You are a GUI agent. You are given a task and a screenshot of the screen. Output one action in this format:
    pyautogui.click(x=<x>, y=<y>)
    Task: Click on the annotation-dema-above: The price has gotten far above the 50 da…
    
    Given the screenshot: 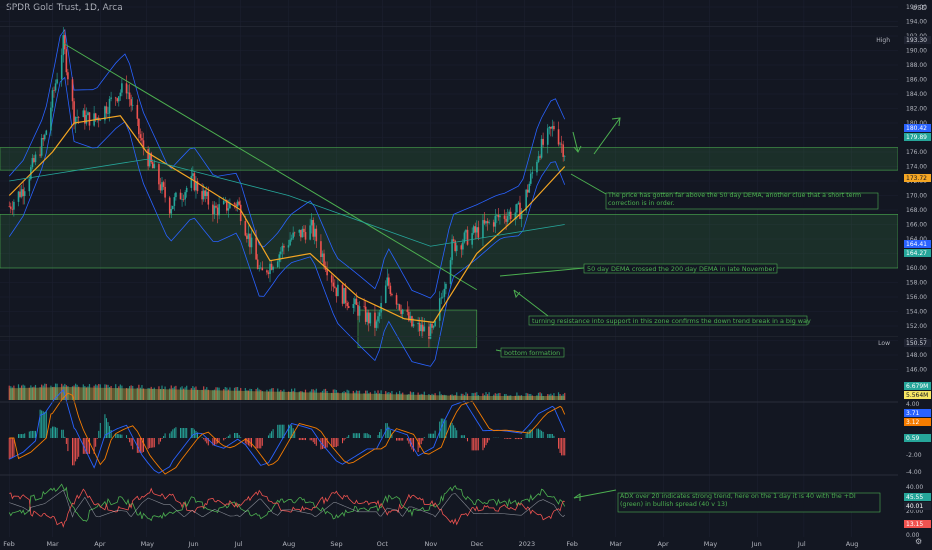 What is the action you would take?
    pyautogui.click(x=742, y=201)
    